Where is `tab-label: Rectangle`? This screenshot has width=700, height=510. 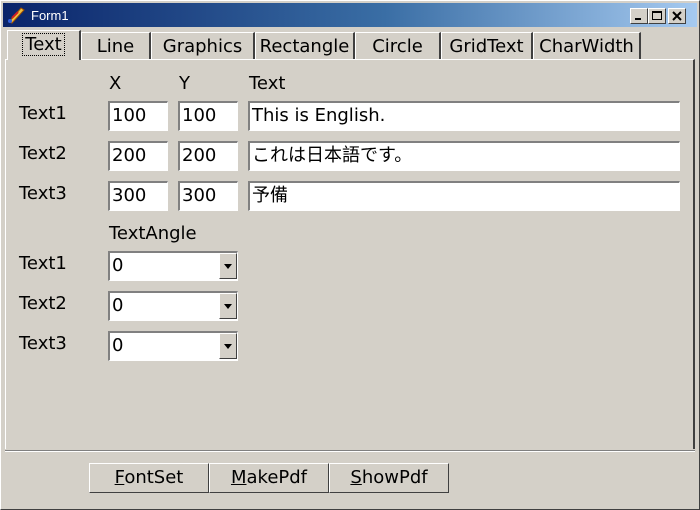 tab-label: Rectangle is located at coordinates (304, 46).